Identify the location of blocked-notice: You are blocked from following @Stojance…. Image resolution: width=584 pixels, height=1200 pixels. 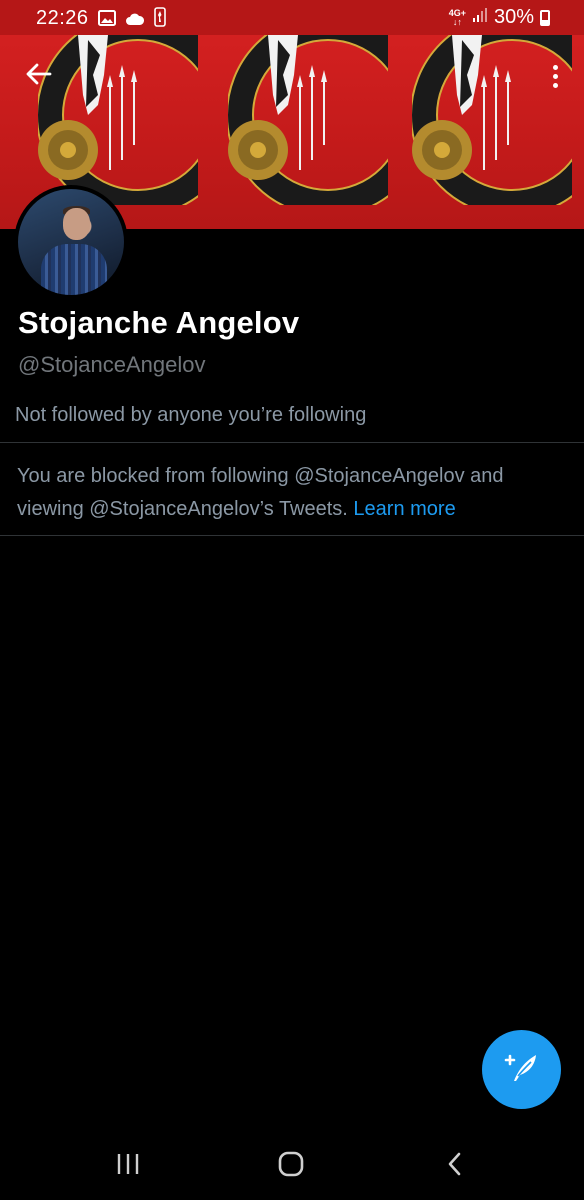
(293, 493).